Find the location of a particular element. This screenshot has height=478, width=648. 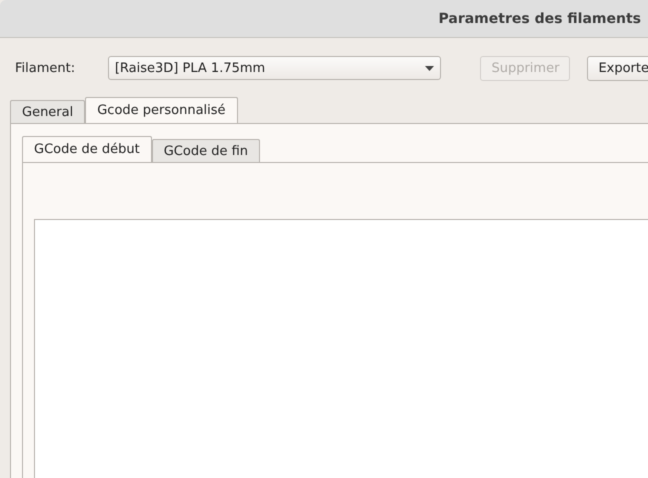

tab: GCode de fin is located at coordinates (206, 150).